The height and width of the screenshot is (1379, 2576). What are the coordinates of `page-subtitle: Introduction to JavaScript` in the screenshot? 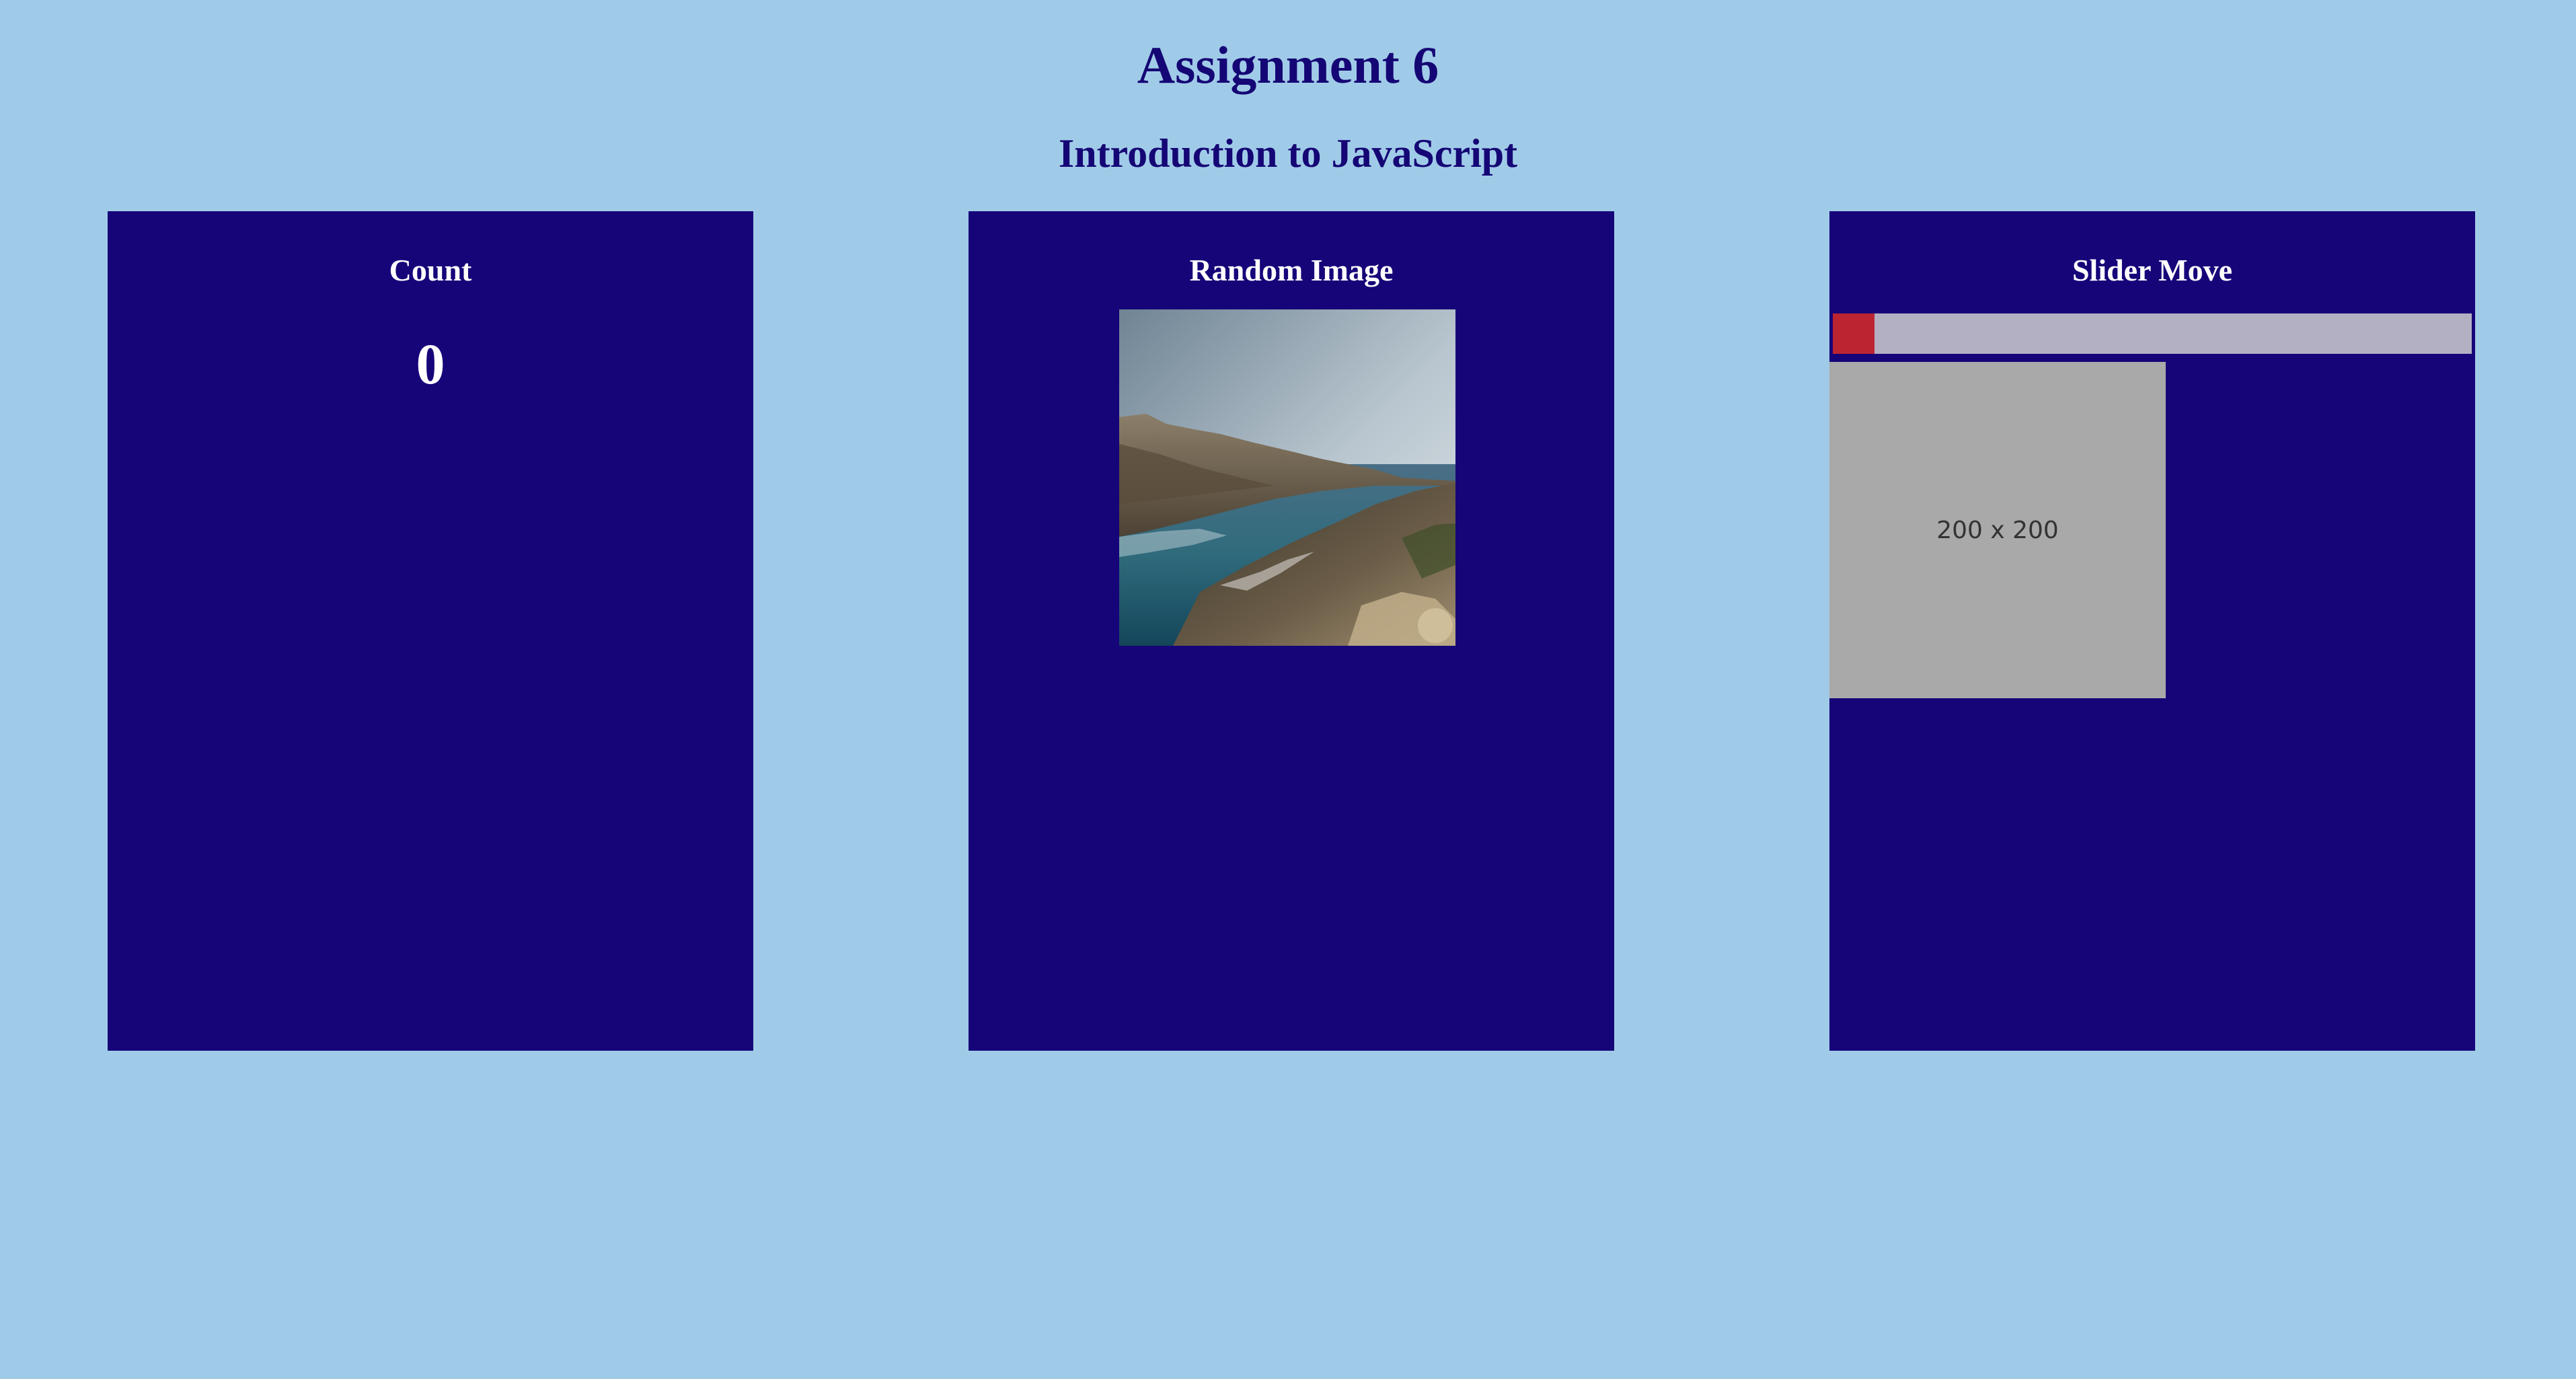 It's located at (1288, 153).